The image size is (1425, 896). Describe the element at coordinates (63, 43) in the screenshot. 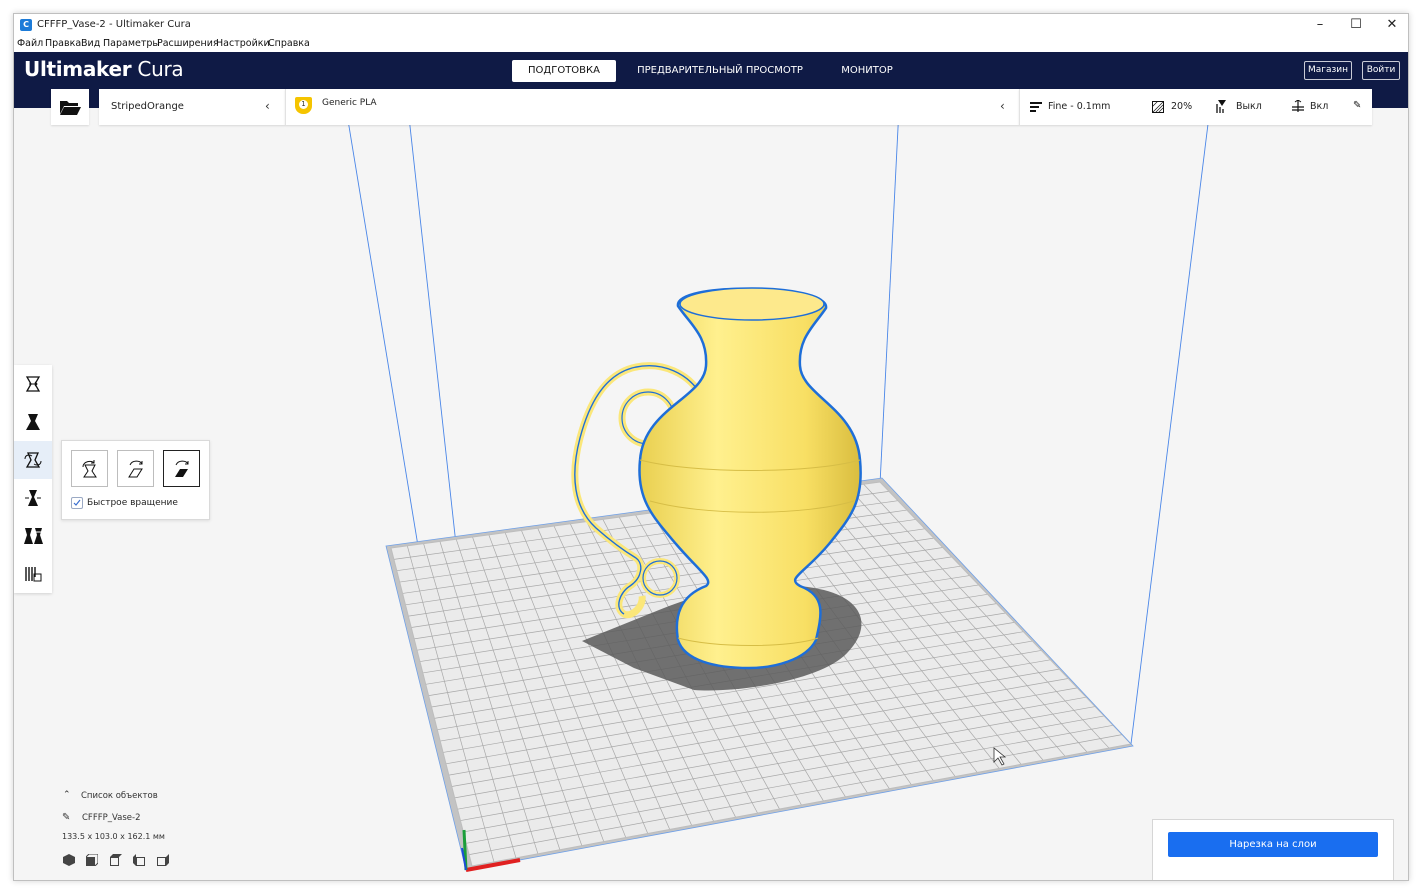

I see `menu-edit: Правка` at that location.